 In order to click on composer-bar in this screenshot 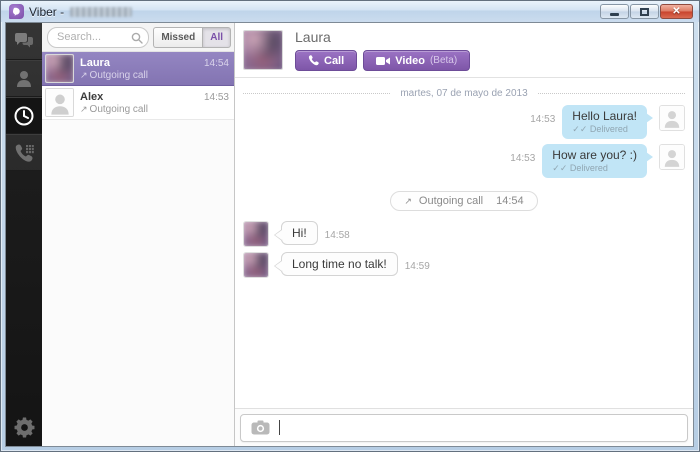, I will do `click(464, 427)`.